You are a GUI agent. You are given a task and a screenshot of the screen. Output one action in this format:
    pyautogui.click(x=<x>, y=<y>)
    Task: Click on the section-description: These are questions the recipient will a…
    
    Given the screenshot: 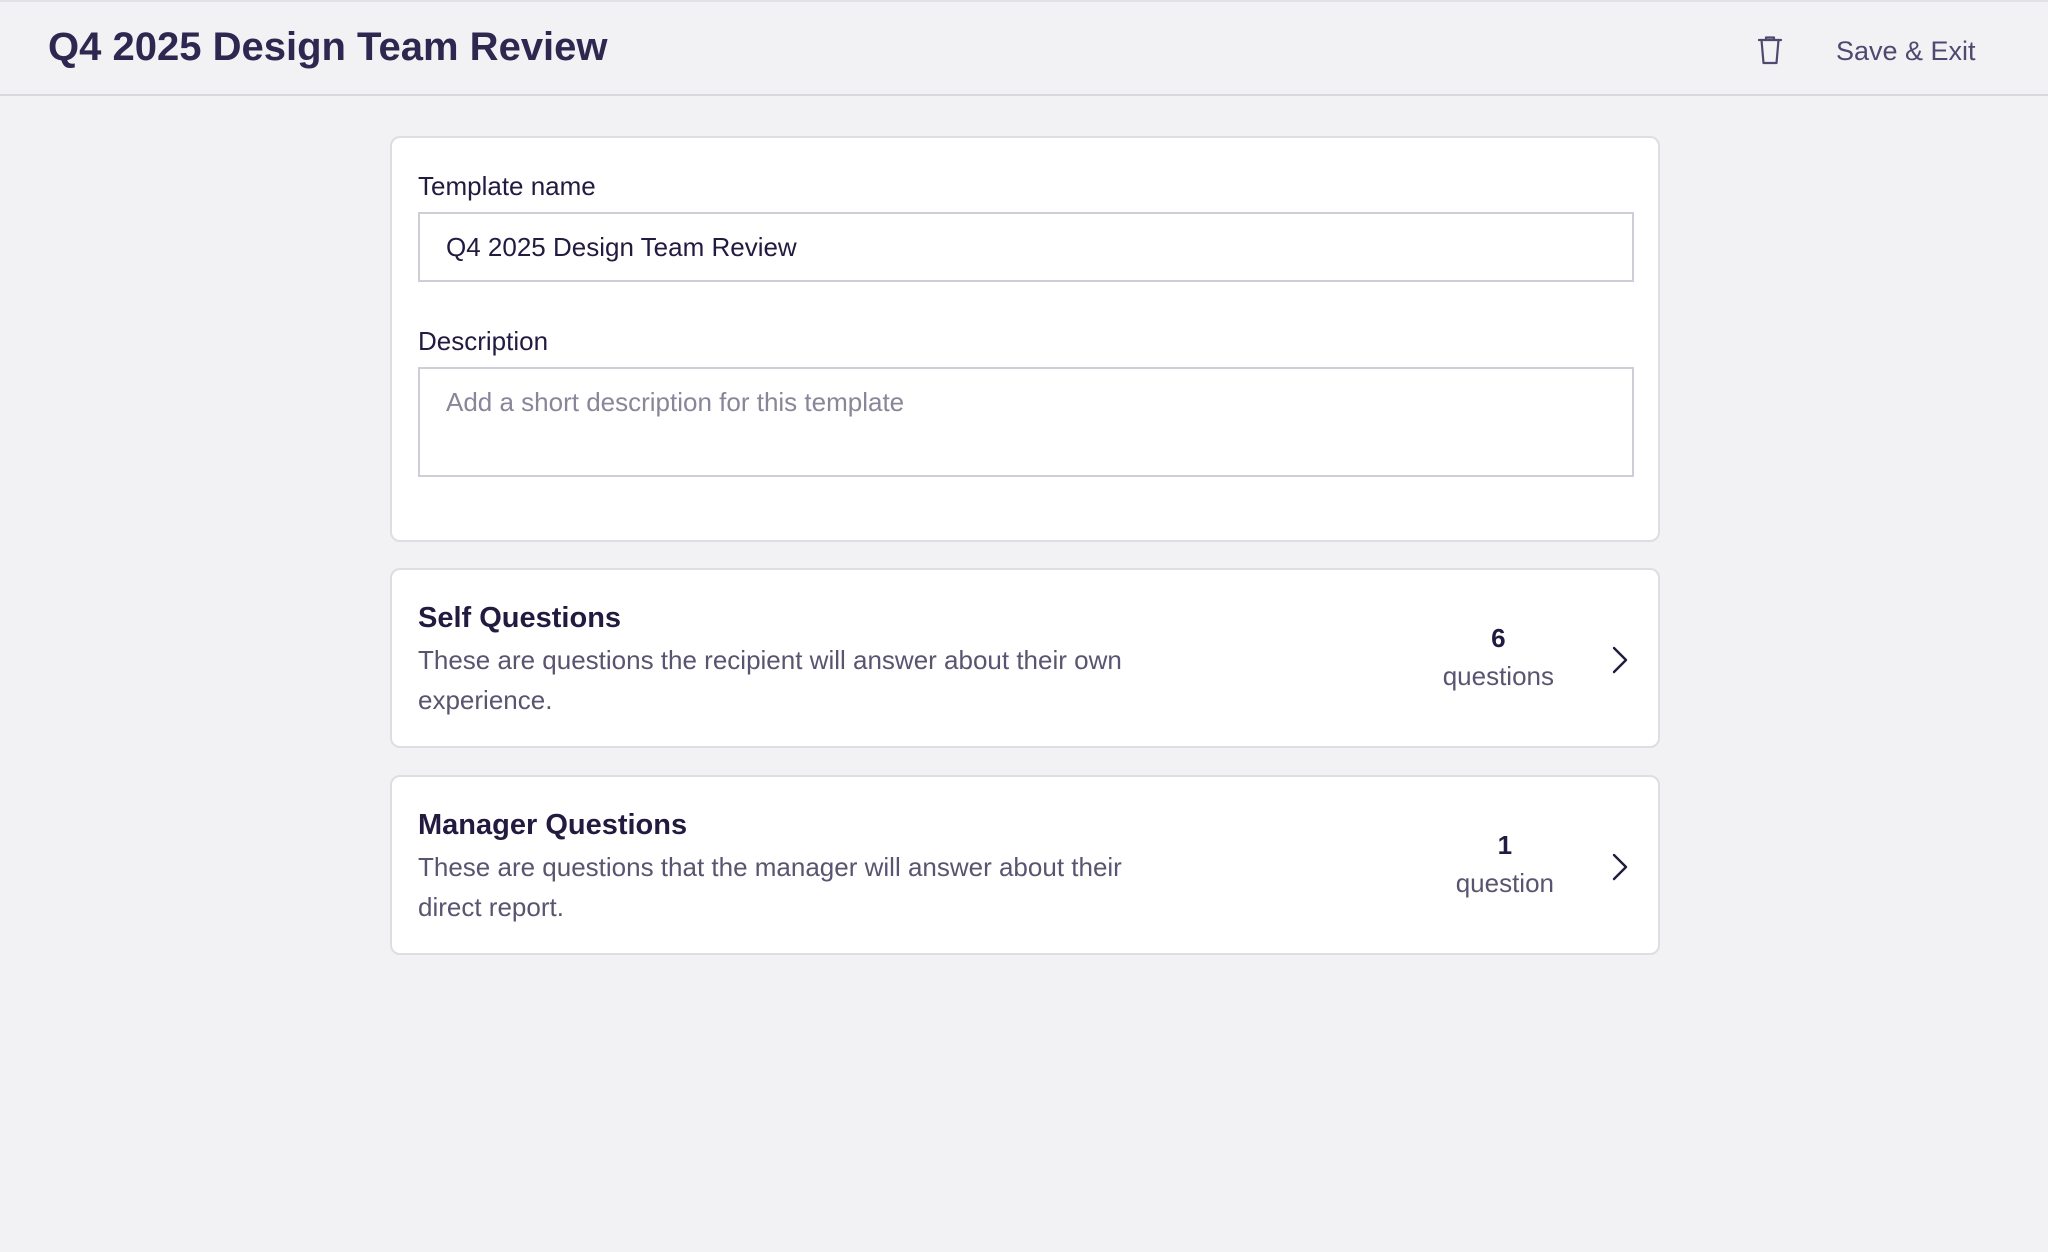 What is the action you would take?
    pyautogui.click(x=770, y=680)
    